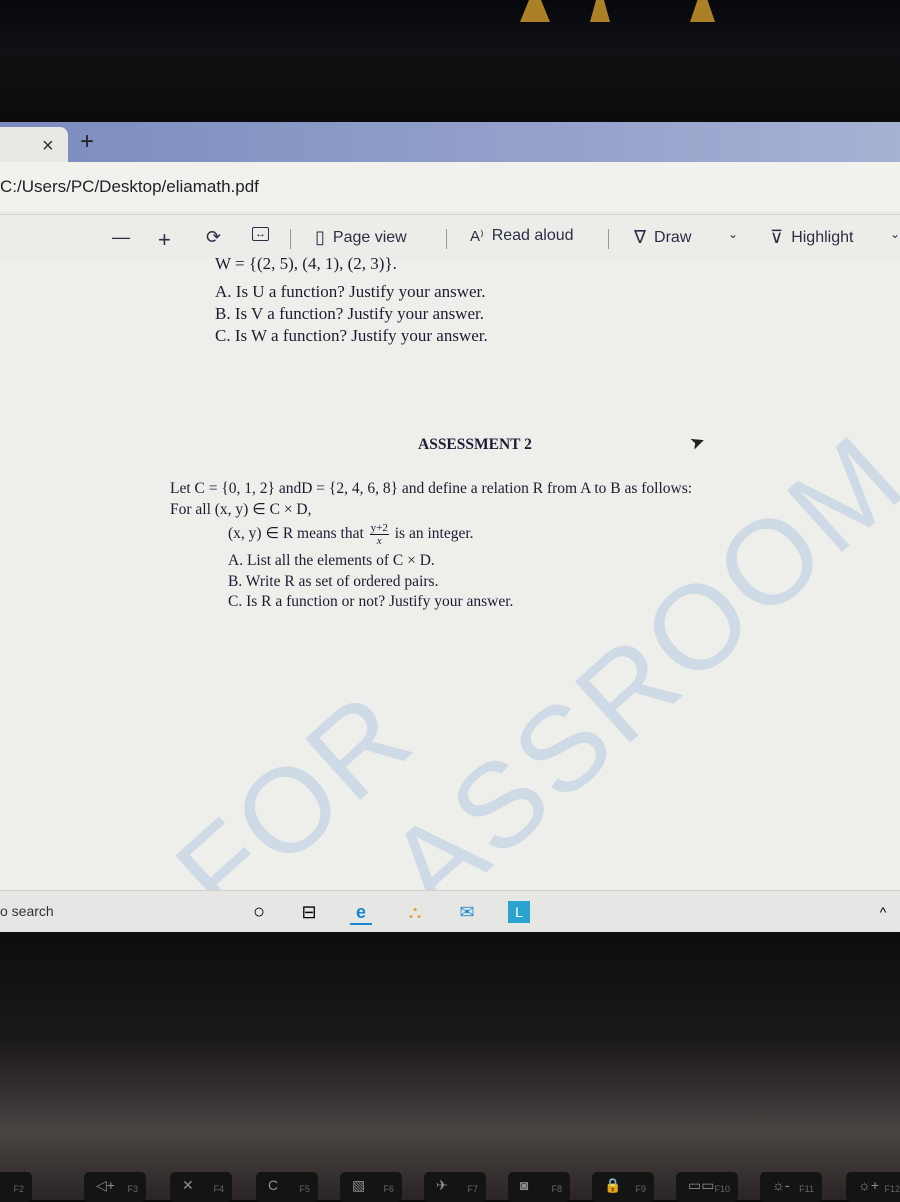 The image size is (900, 1202). I want to click on app-l-icon: L, so click(519, 912).